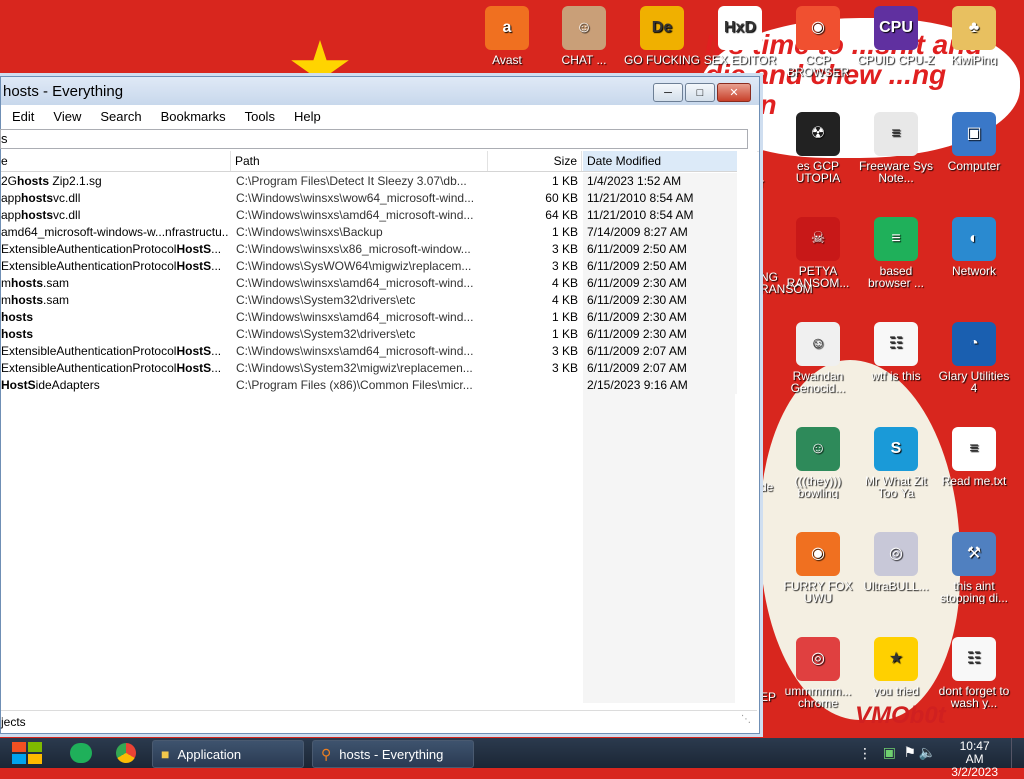 The height and width of the screenshot is (779, 1024). What do you see at coordinates (21, 116) in the screenshot?
I see `menu-edit: Edit` at bounding box center [21, 116].